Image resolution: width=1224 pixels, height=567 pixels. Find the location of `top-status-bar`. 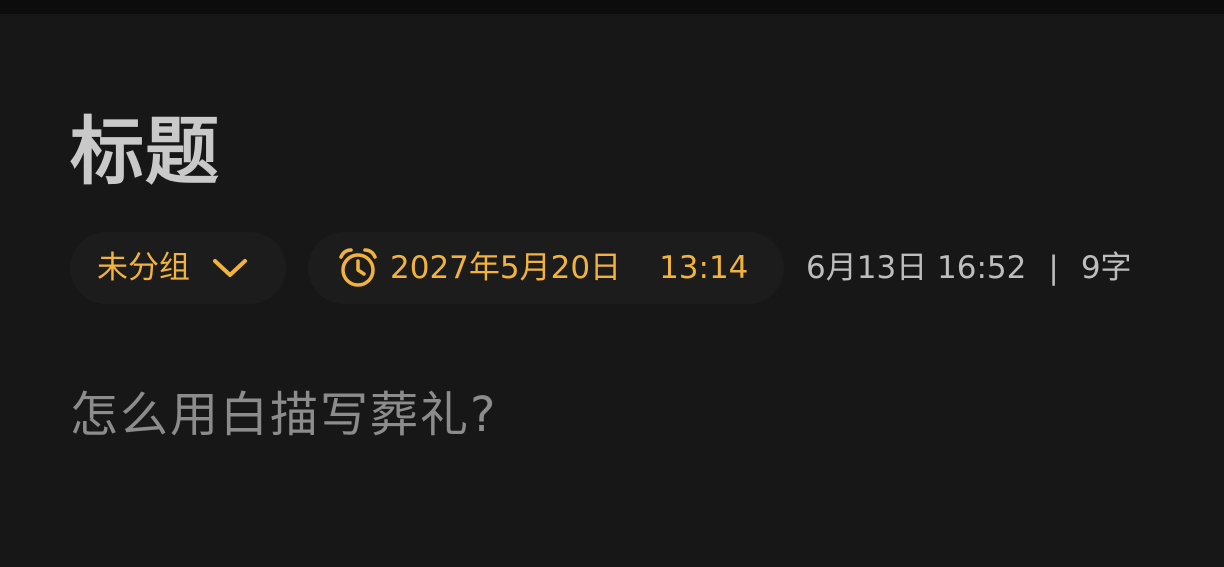

top-status-bar is located at coordinates (612, 7).